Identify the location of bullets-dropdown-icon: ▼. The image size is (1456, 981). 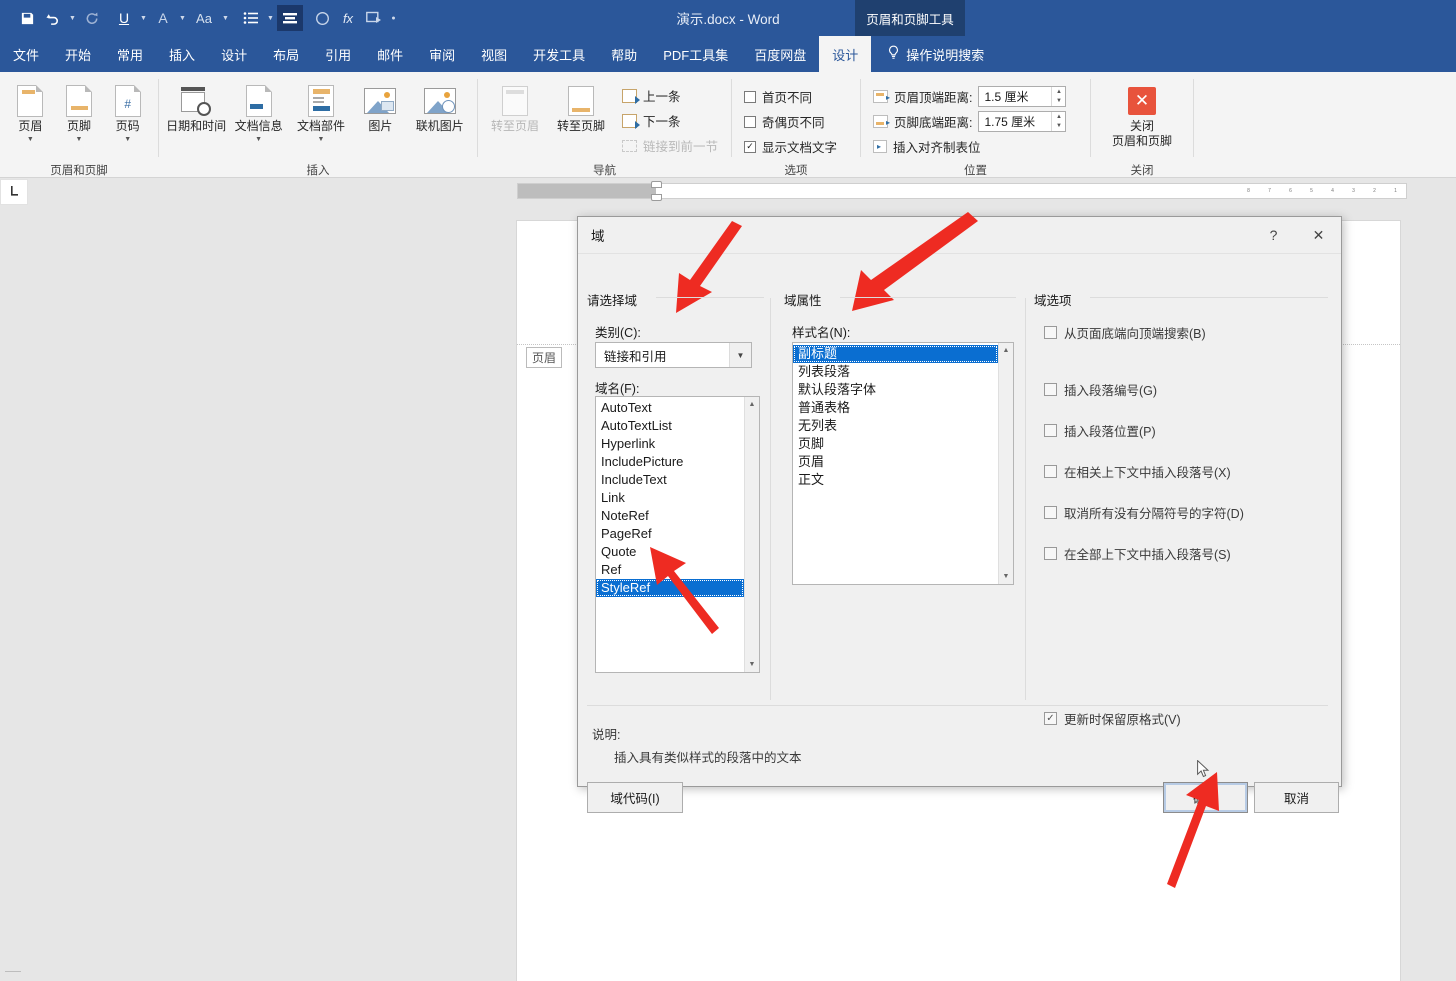
(270, 18).